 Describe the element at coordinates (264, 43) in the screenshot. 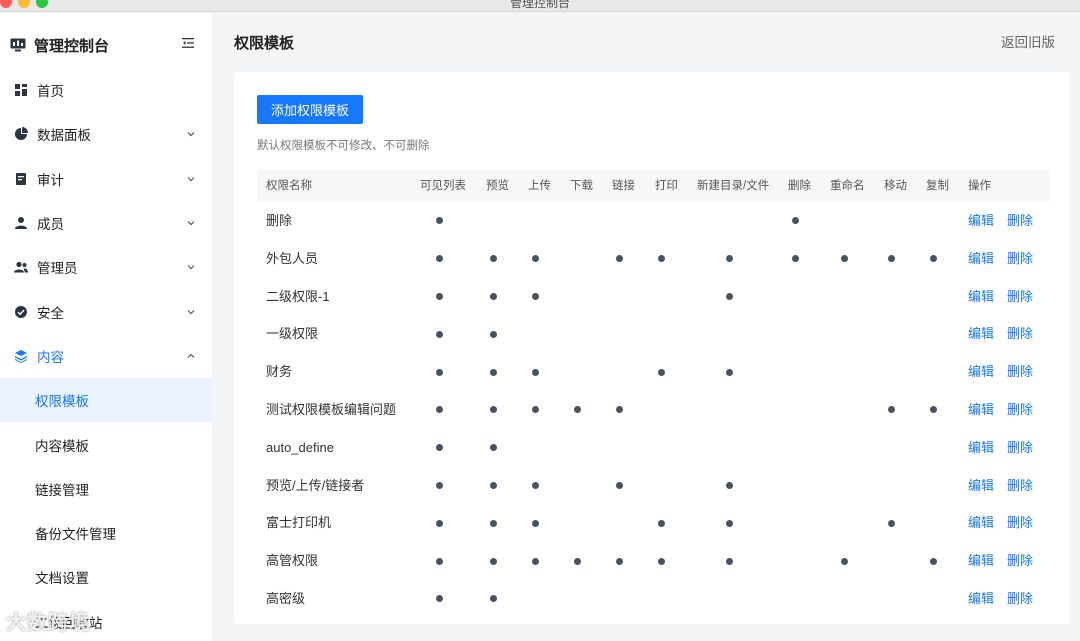

I see `page-title: 权限模板` at that location.